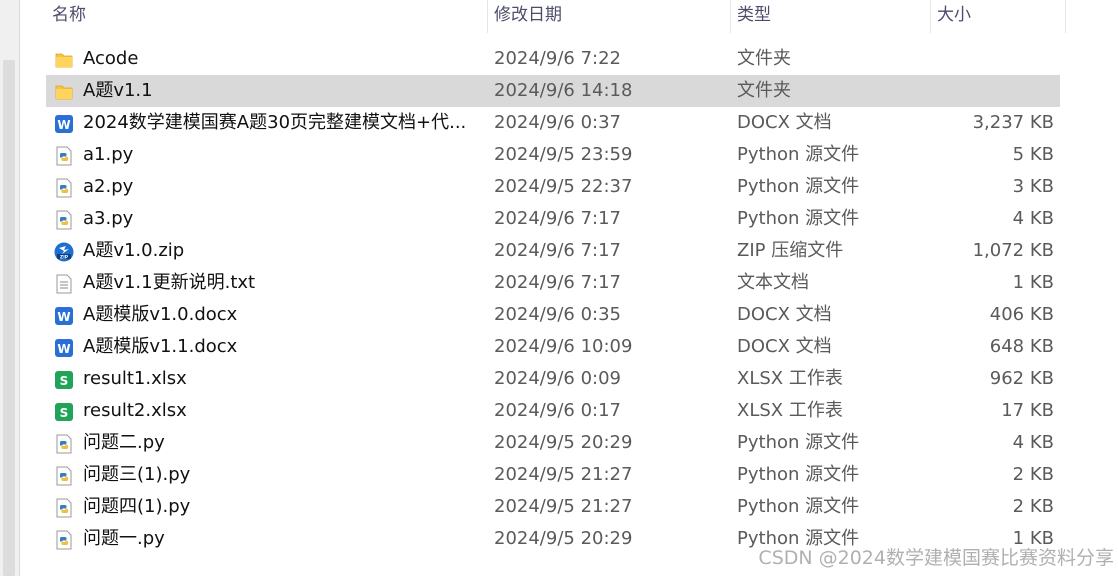 This screenshot has height=576, width=1118. What do you see at coordinates (557, 58) in the screenshot?
I see `file-date-modified: 2024/9/6 7:22` at bounding box center [557, 58].